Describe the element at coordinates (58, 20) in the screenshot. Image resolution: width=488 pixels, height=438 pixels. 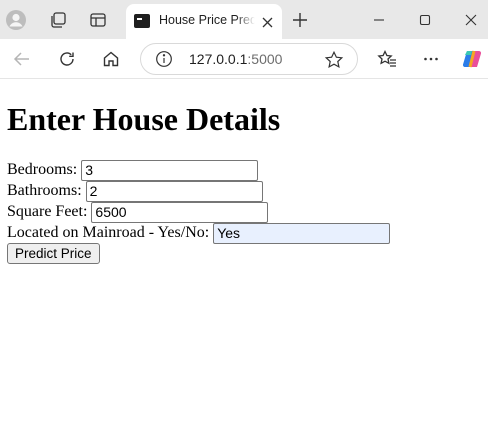
I see `workspaces-icon` at that location.